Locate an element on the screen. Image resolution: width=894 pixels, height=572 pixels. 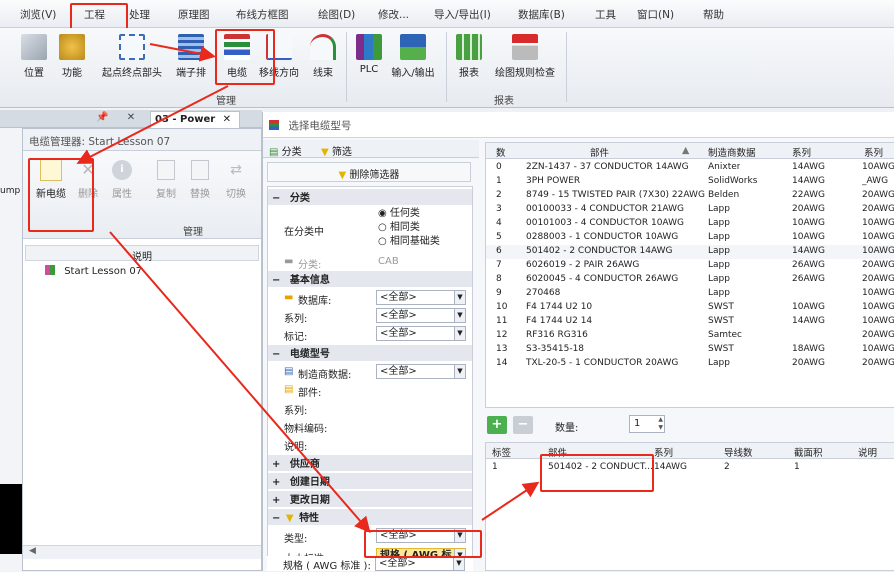
ribbon-plc-button: PLC is located at coordinates (369, 53).